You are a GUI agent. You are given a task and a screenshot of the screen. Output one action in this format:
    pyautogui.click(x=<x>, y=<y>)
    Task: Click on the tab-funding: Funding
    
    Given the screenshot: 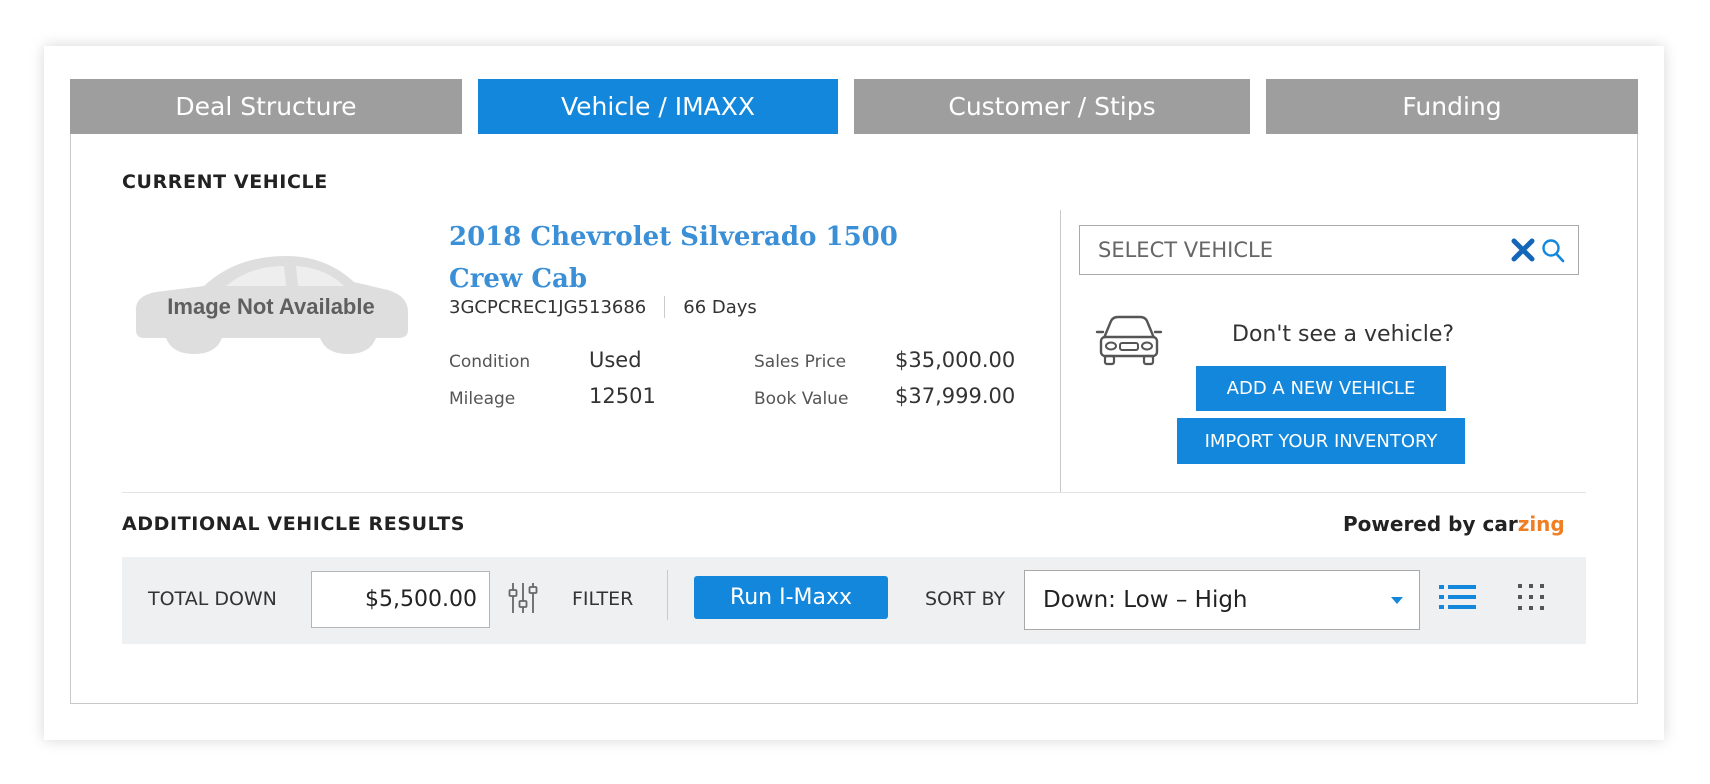 What is the action you would take?
    pyautogui.click(x=1452, y=106)
    